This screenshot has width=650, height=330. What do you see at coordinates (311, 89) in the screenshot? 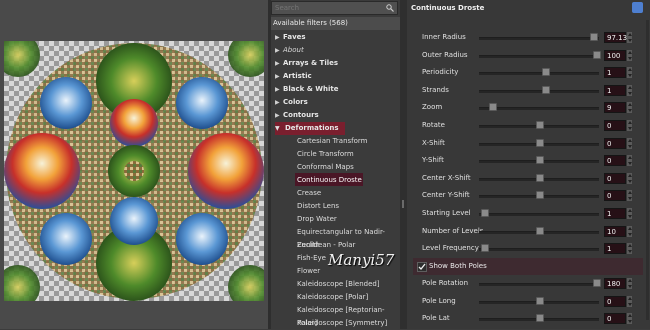
I see `category-label: Black & White` at bounding box center [311, 89].